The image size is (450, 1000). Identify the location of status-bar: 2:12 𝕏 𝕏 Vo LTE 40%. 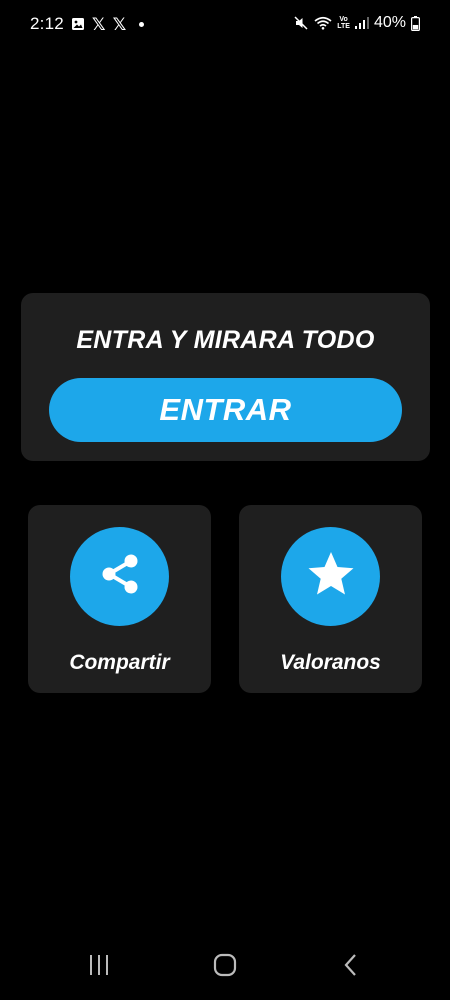
(225, 25).